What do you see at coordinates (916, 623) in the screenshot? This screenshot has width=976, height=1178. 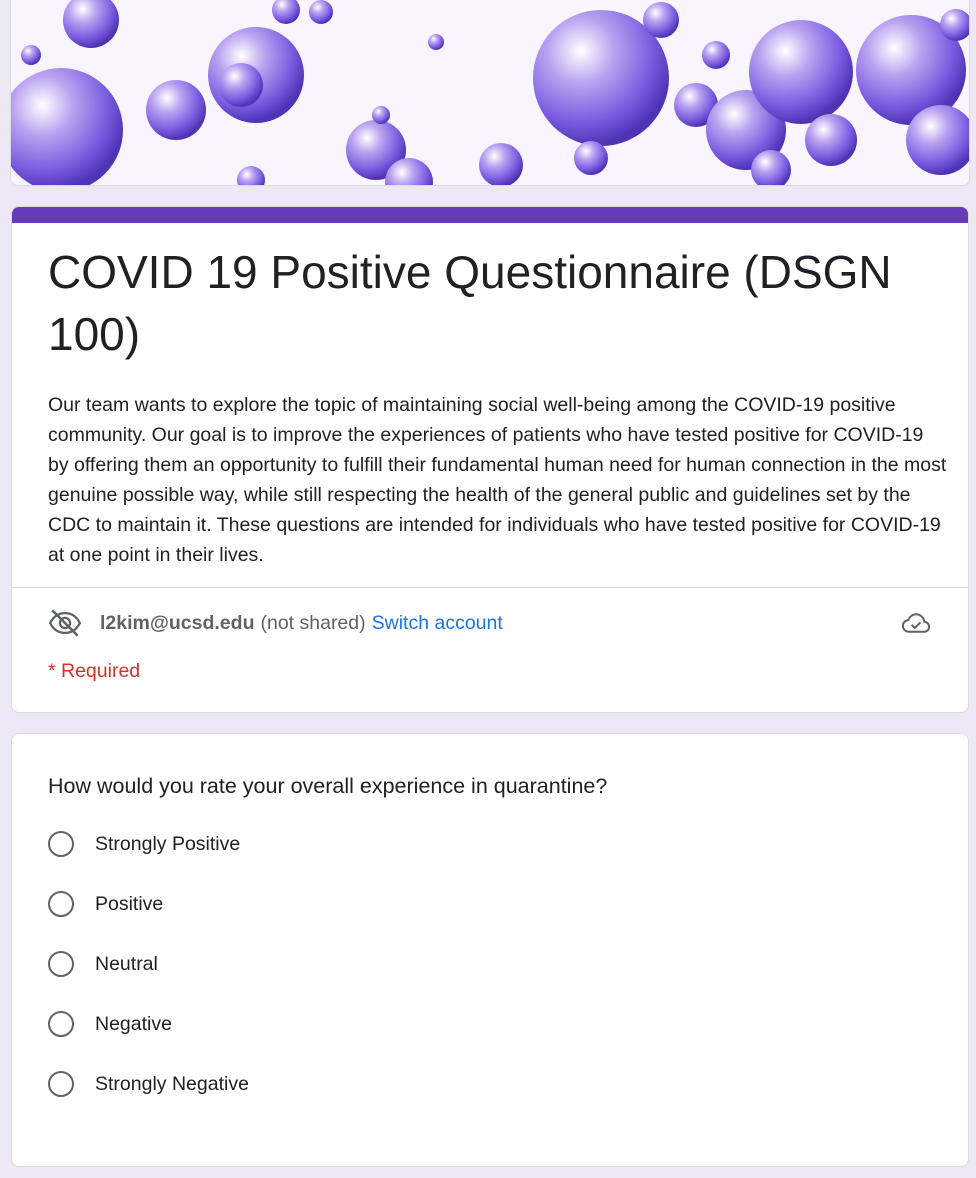 I see `cloud-done-icon` at bounding box center [916, 623].